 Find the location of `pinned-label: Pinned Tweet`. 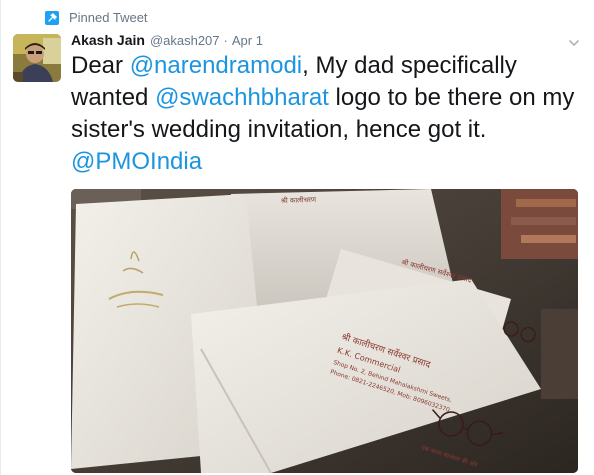

pinned-label: Pinned Tweet is located at coordinates (108, 17).